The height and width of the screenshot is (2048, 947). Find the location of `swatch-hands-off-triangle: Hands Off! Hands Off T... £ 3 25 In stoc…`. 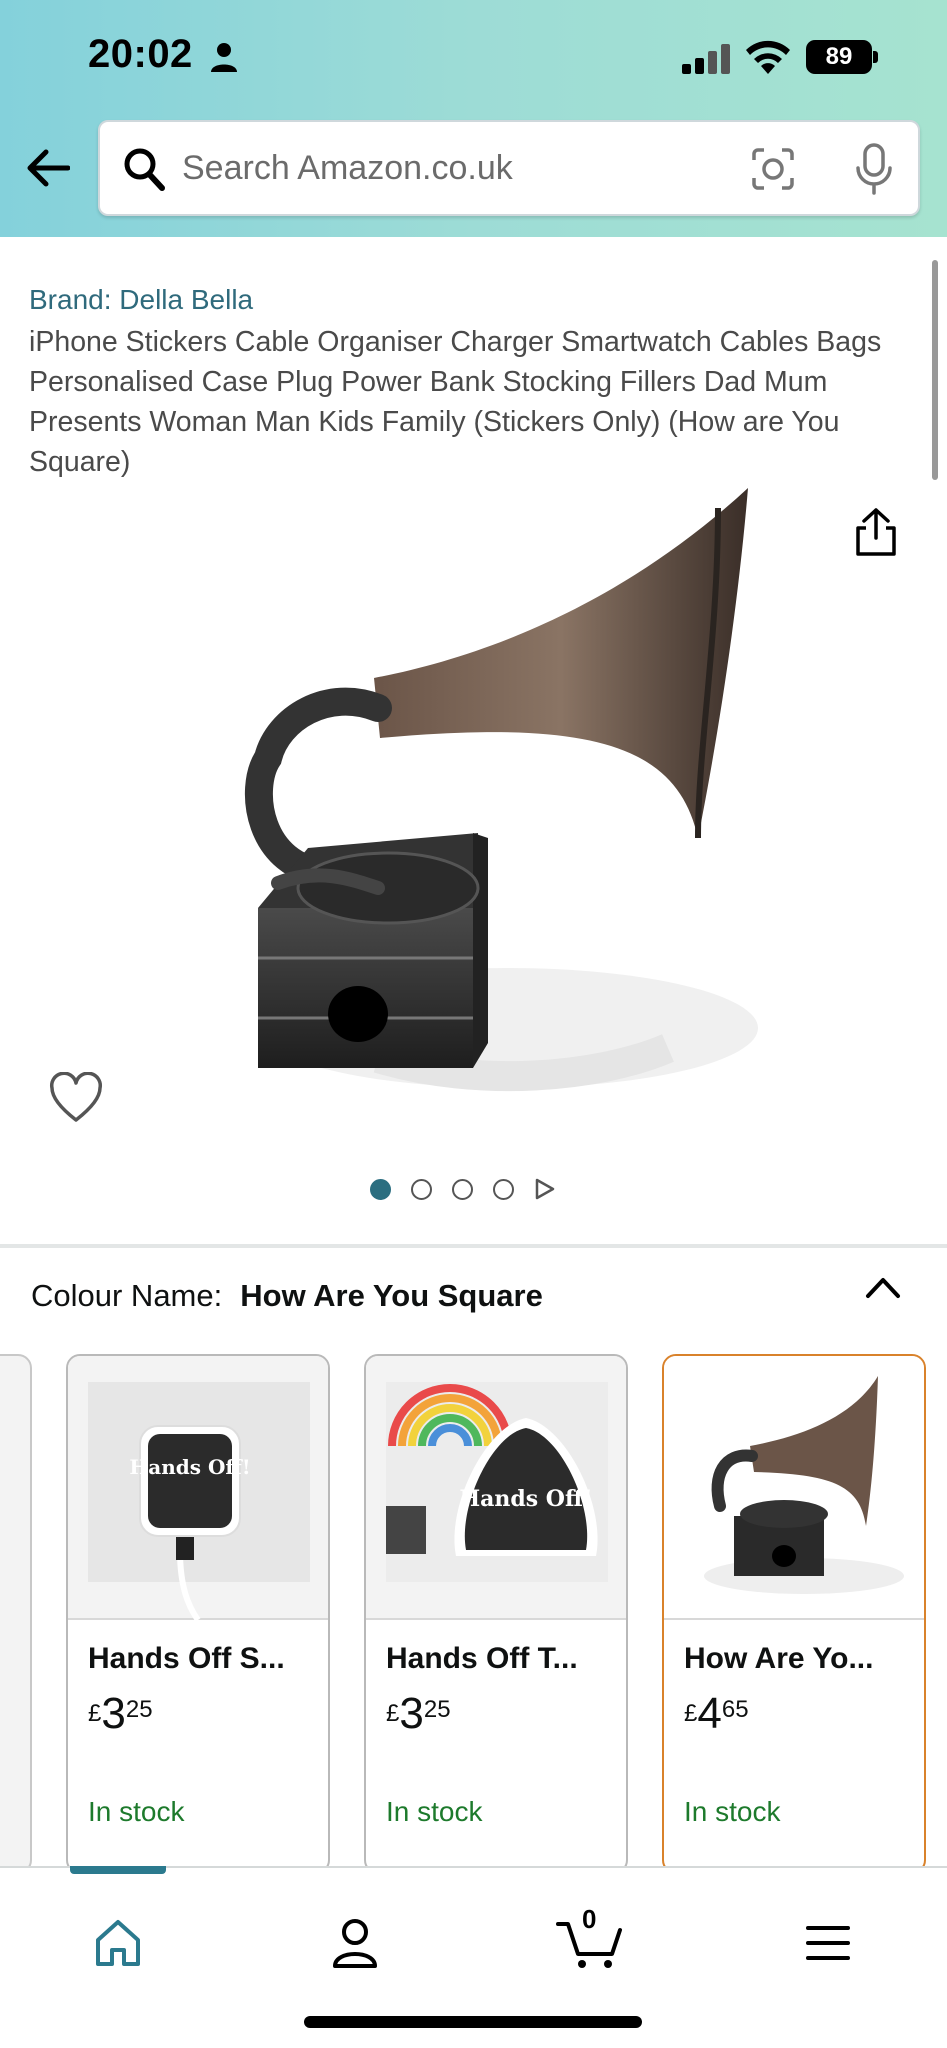

swatch-hands-off-triangle: Hands Off! Hands Off T... £ 3 25 In stoc… is located at coordinates (496, 1614).